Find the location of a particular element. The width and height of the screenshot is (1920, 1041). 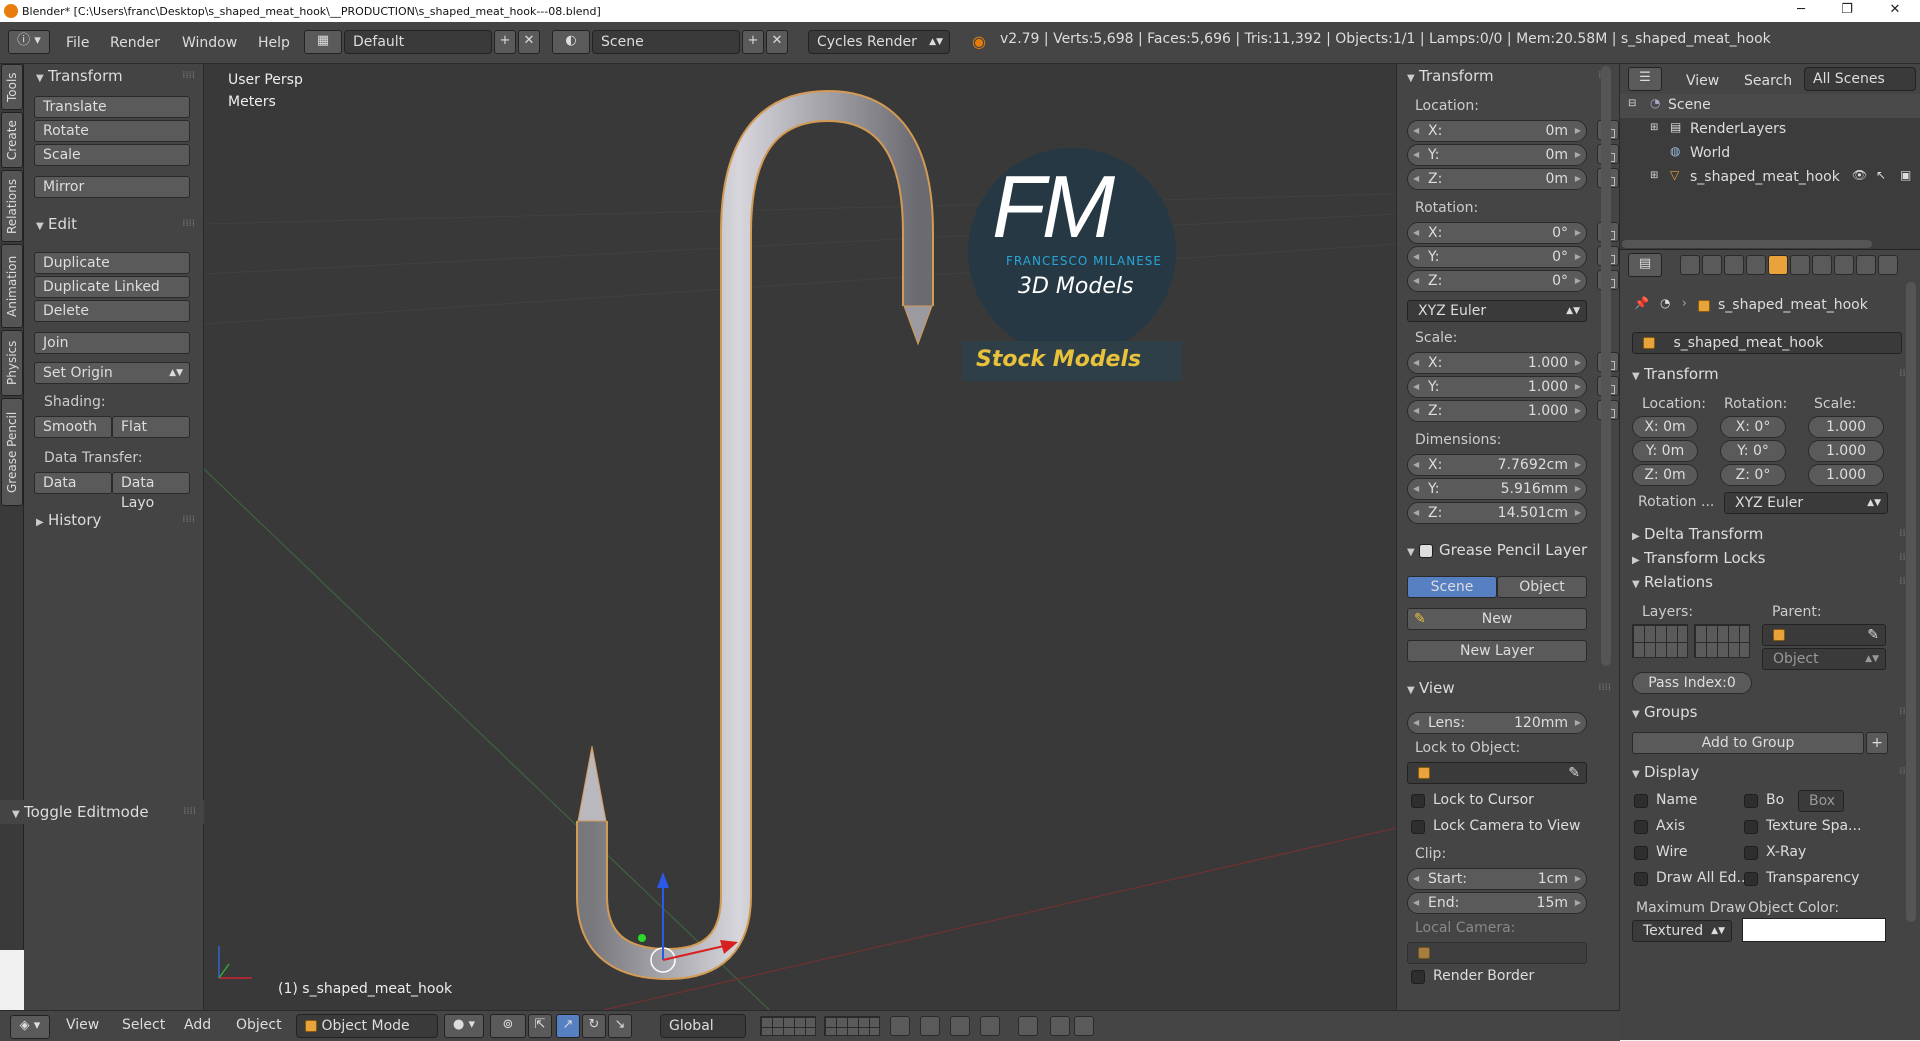

prop-loc-z: Z: 0m is located at coordinates (1665, 475).